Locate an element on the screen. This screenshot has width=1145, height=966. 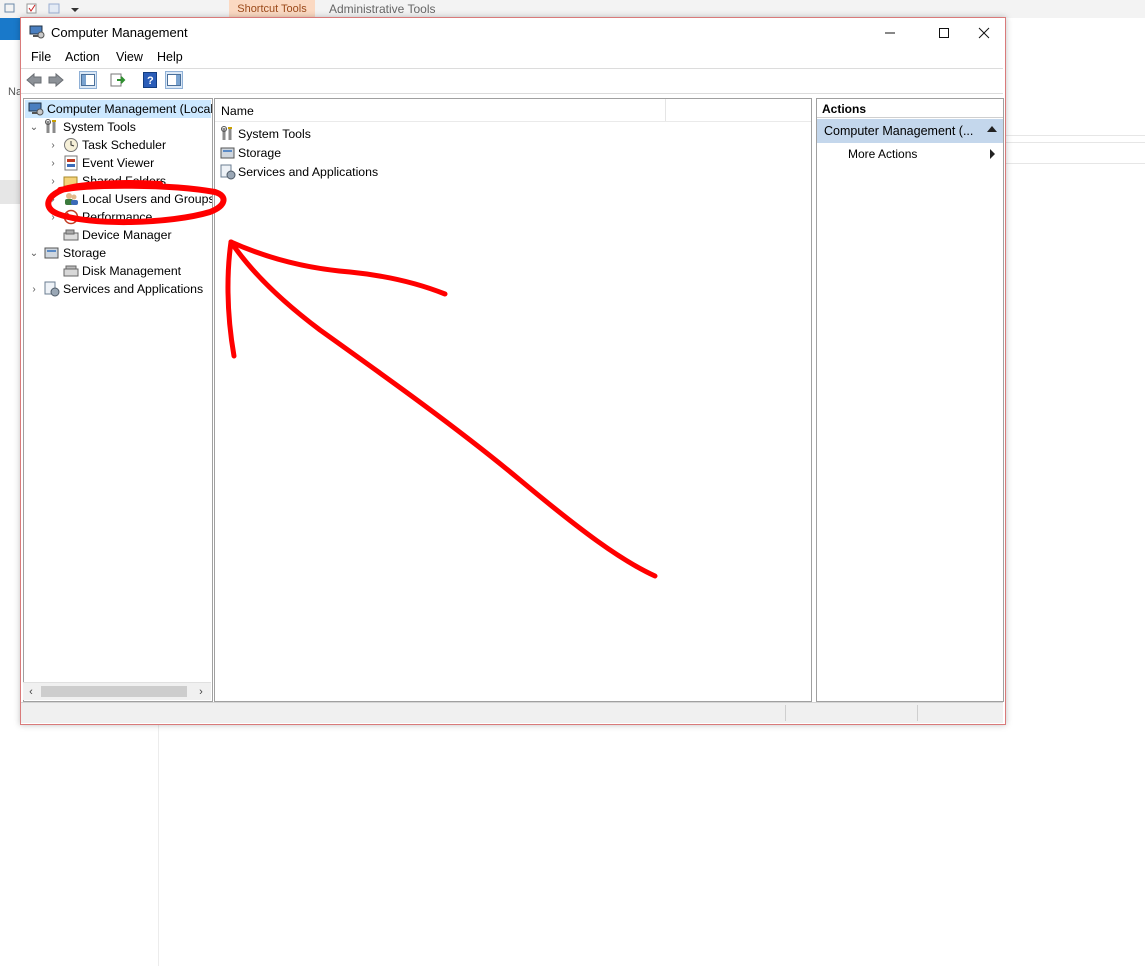
tree-item-device-manager: Device Manager is located at coordinates (109, 235).